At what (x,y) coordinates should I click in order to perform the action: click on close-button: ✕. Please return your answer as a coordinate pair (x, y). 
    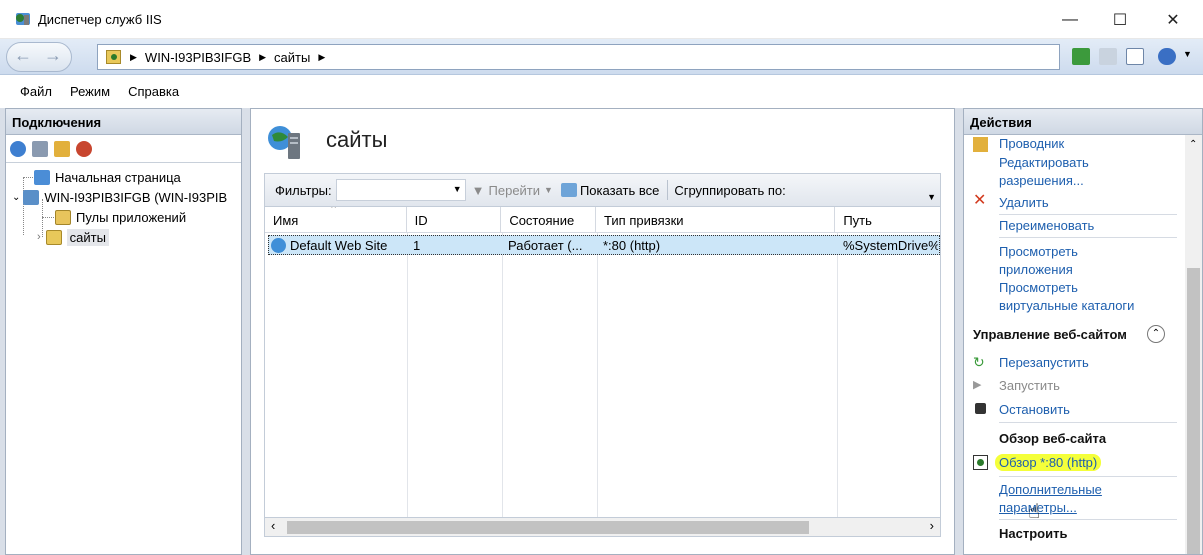
    Looking at the image, I should click on (1173, 19).